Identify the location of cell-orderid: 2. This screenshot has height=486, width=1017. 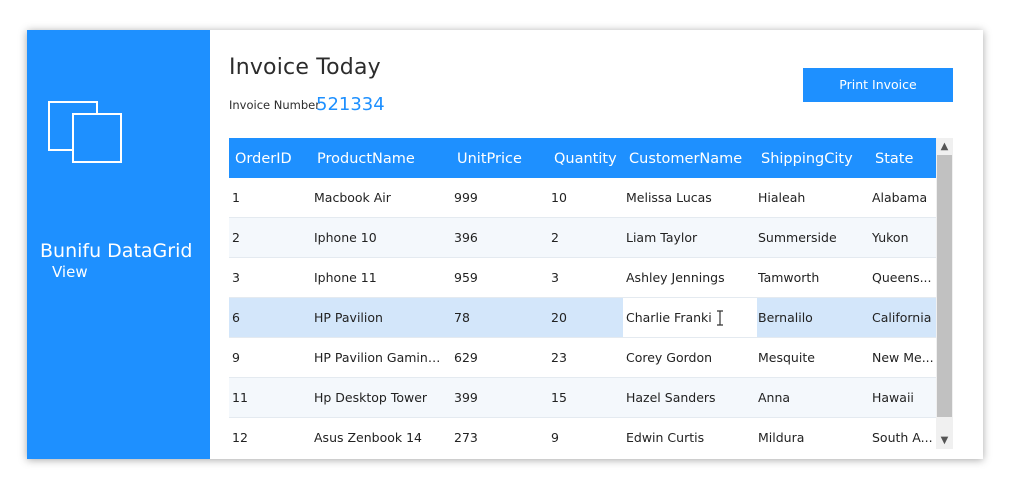
(269, 237).